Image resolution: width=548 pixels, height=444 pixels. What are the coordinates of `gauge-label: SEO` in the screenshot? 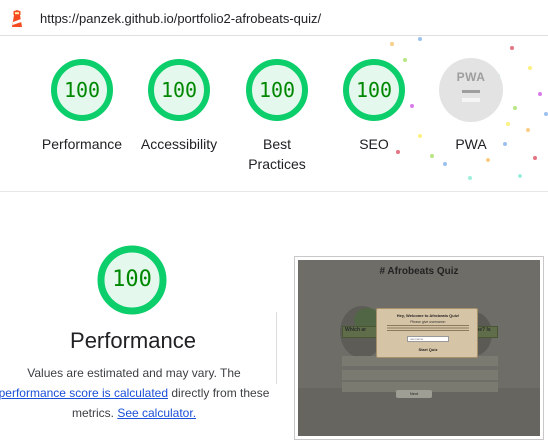 It's located at (374, 144).